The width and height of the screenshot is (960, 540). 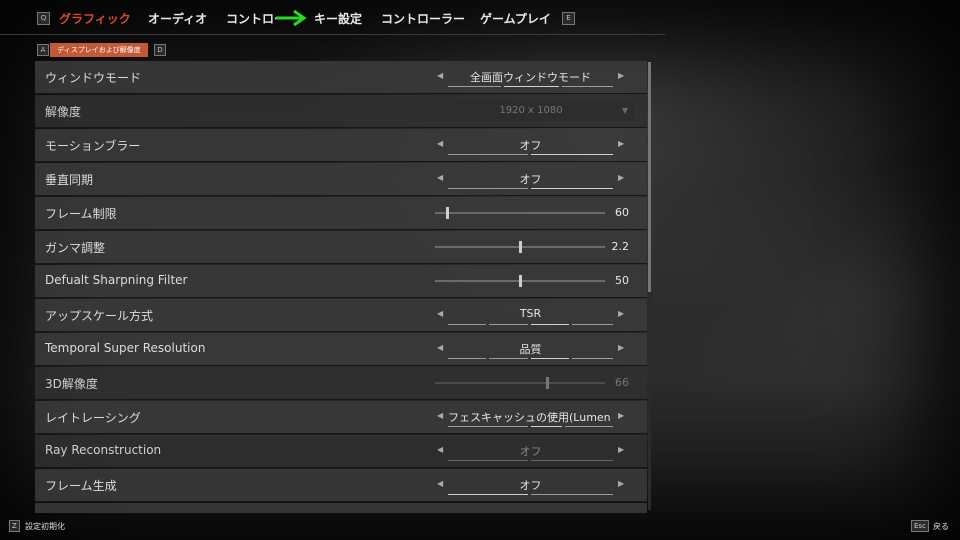 I want to click on tab-key-bindings: キー設定, so click(x=338, y=18).